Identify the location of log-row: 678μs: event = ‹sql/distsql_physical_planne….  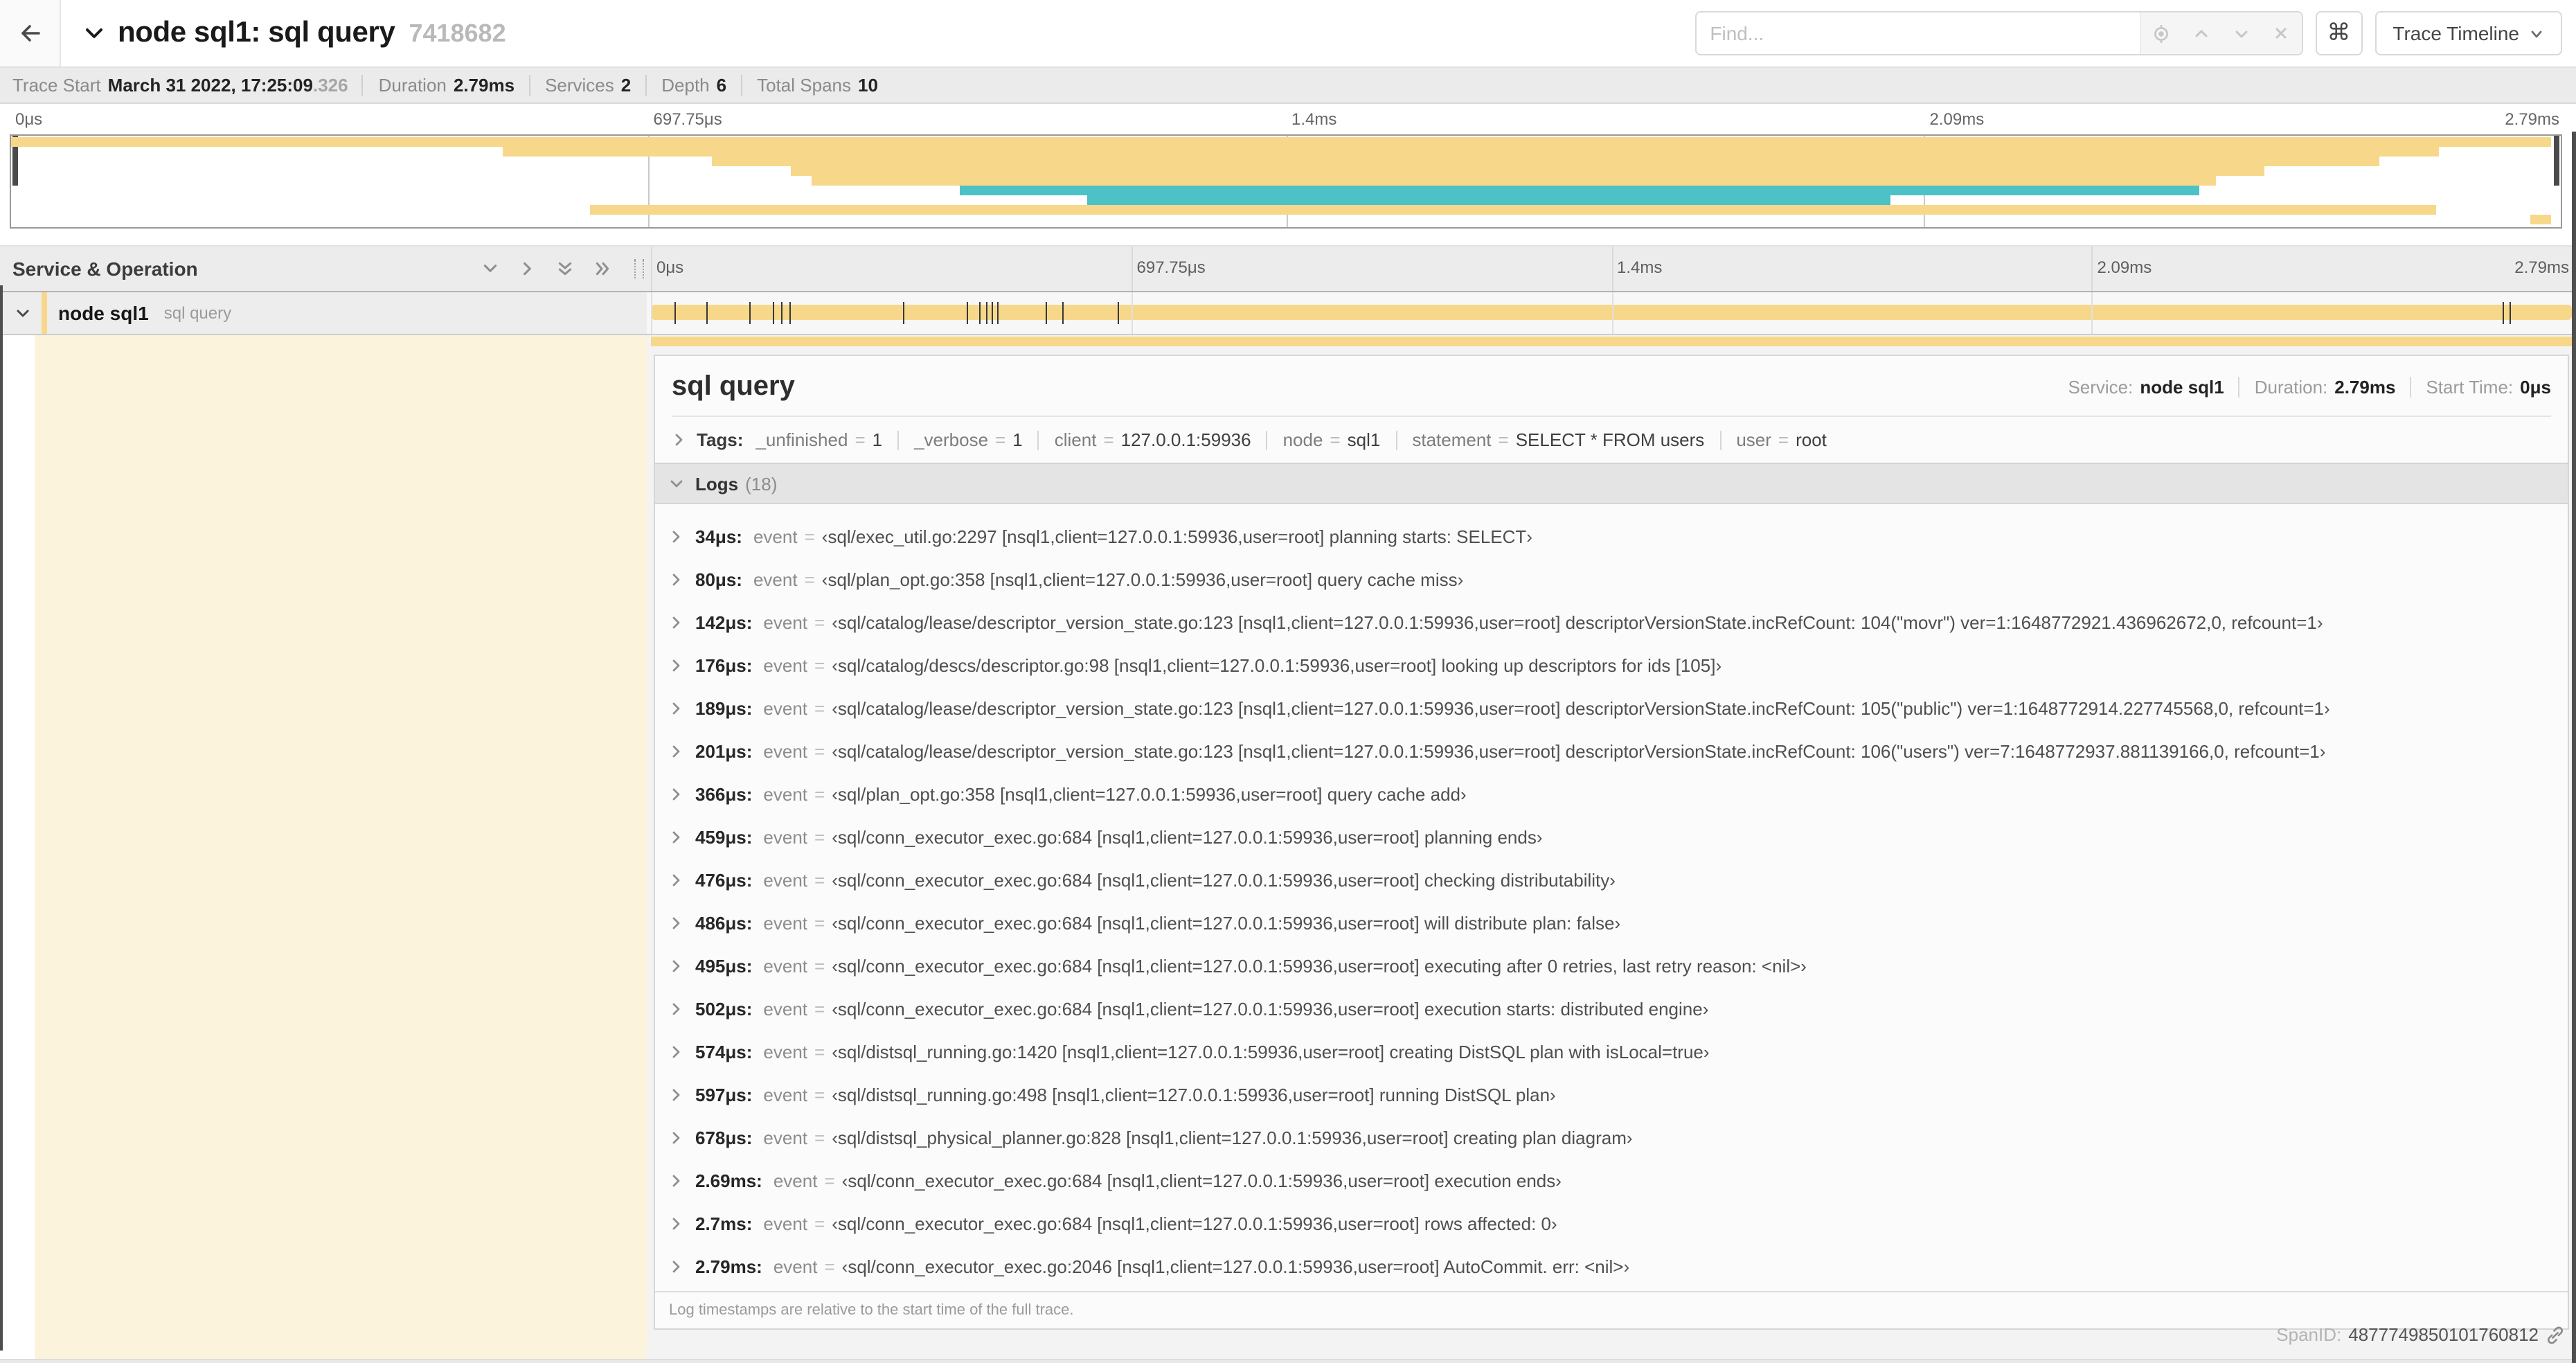
(1612, 1138).